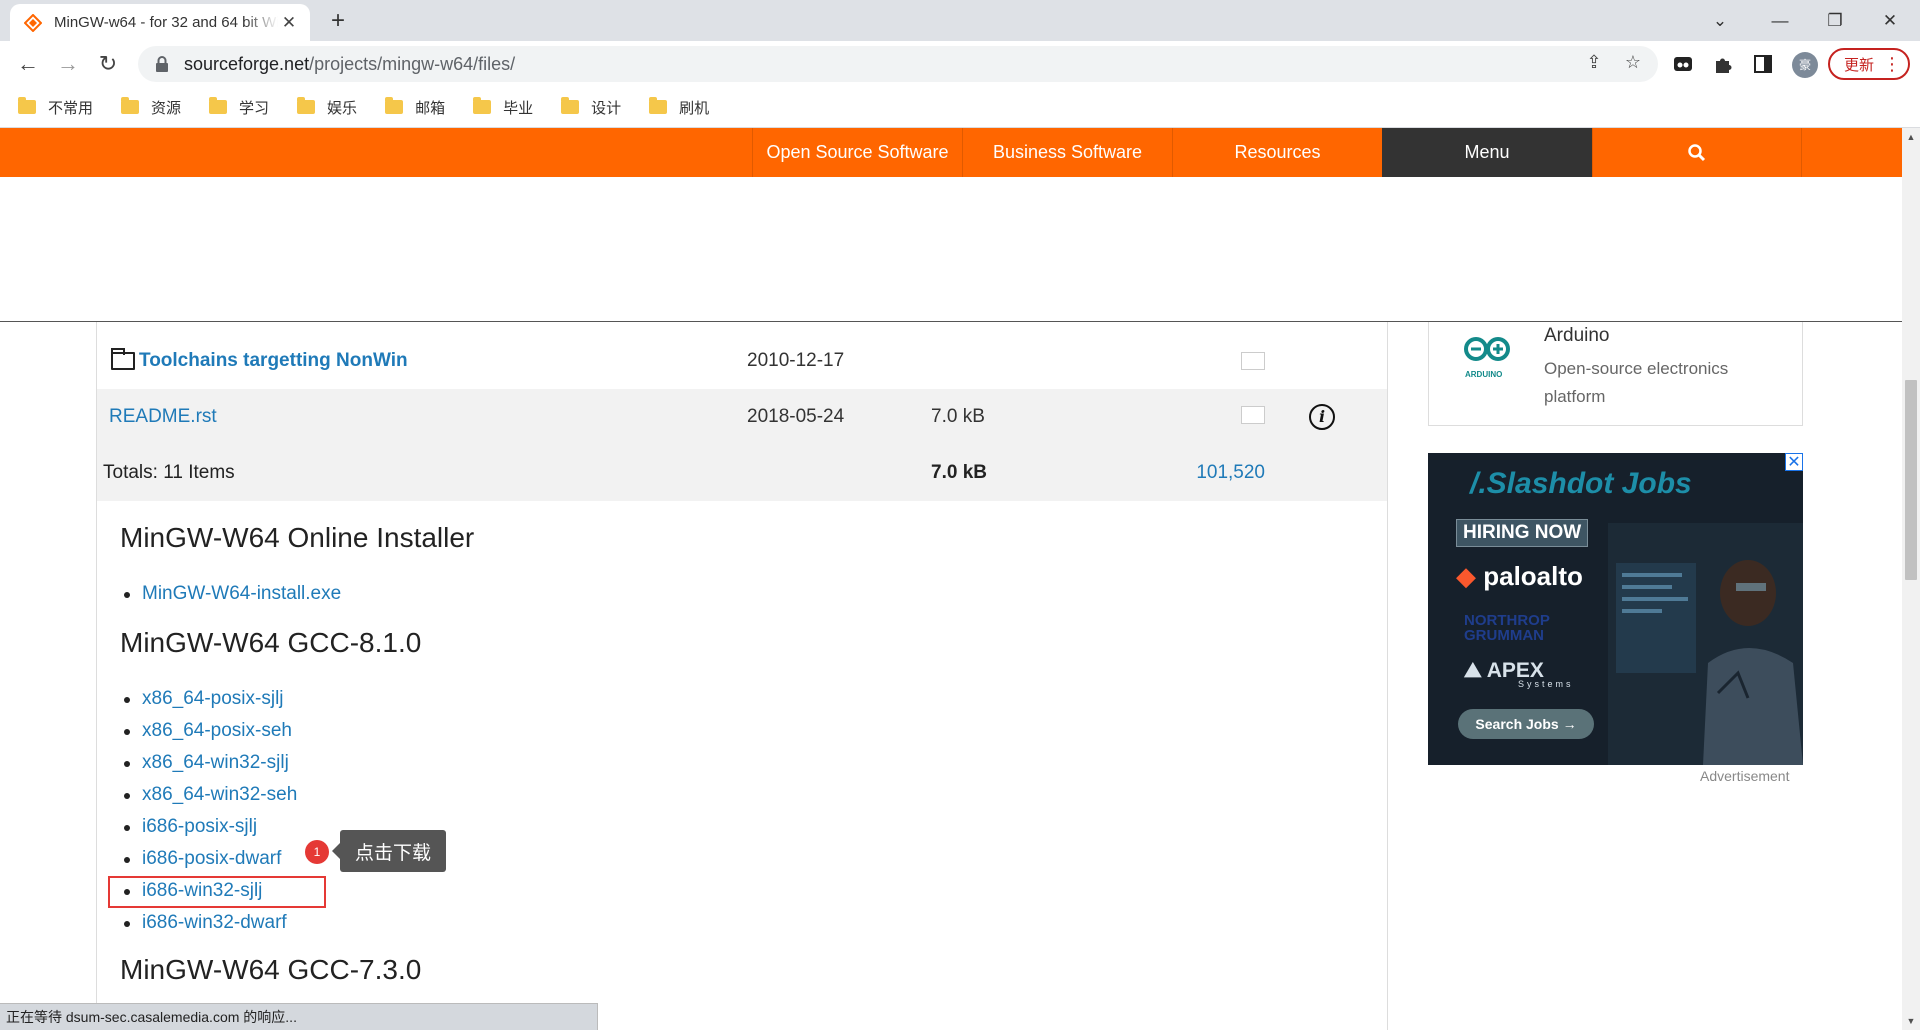 The image size is (1920, 1030). I want to click on extension-icon, so click(1683, 64).